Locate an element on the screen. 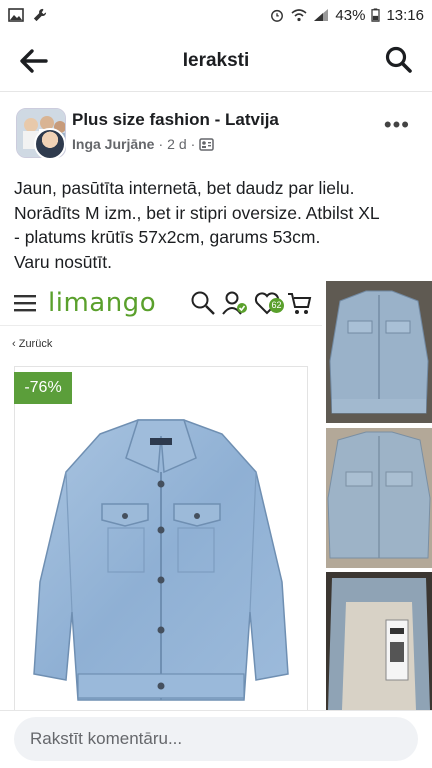 The image size is (432, 768). comment-bar is located at coordinates (216, 739).